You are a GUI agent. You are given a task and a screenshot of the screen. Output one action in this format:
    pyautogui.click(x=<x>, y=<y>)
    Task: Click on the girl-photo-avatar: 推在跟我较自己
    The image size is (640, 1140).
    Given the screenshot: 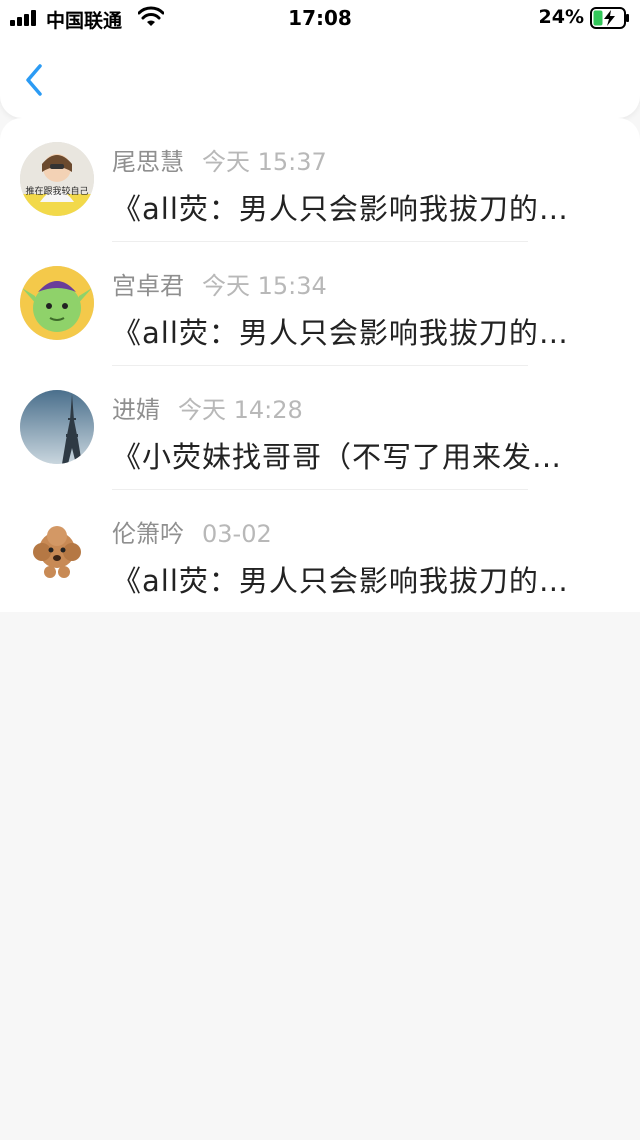 What is the action you would take?
    pyautogui.click(x=57, y=179)
    